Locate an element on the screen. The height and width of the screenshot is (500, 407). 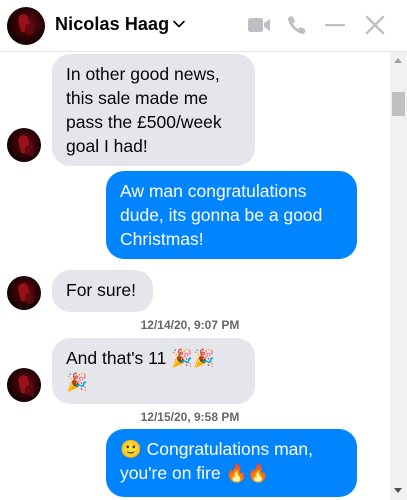
video-call-icon is located at coordinates (259, 25).